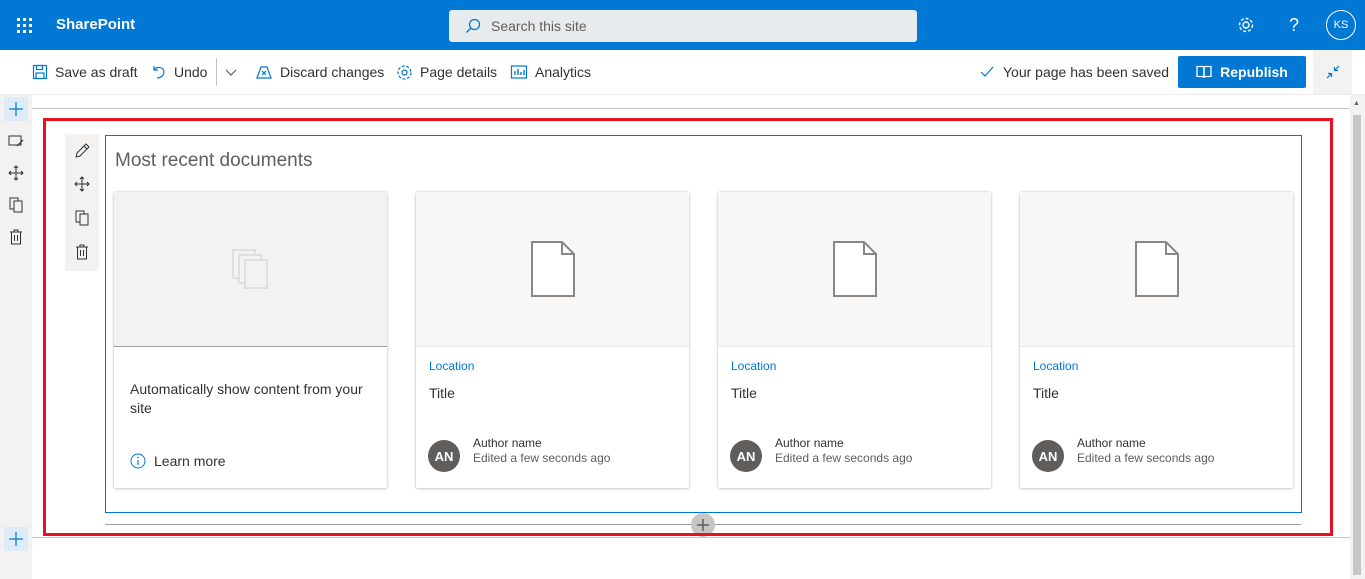  Describe the element at coordinates (691, 537) in the screenshot. I see `section-border-bottom` at that location.